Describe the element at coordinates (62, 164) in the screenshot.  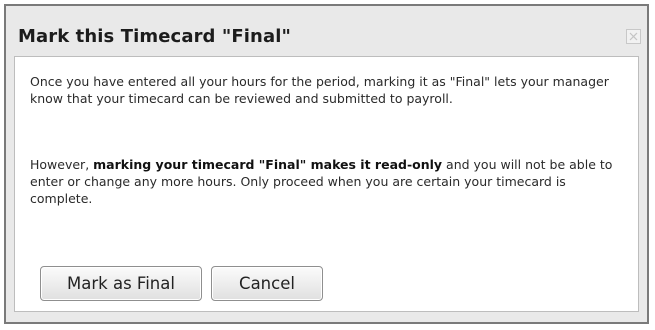
I see `warning-text-start: However,` at that location.